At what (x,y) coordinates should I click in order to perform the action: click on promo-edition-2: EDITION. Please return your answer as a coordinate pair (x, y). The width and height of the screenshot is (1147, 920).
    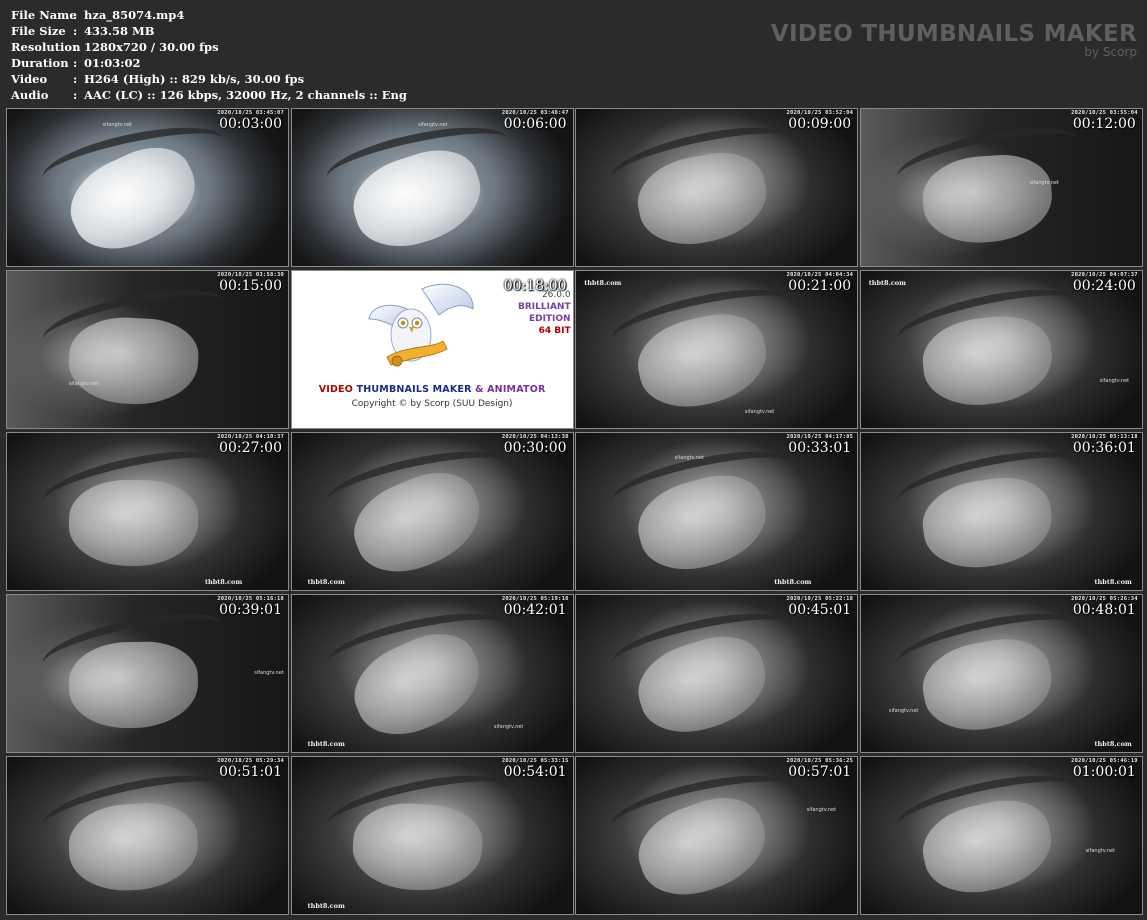
    Looking at the image, I should click on (549, 319).